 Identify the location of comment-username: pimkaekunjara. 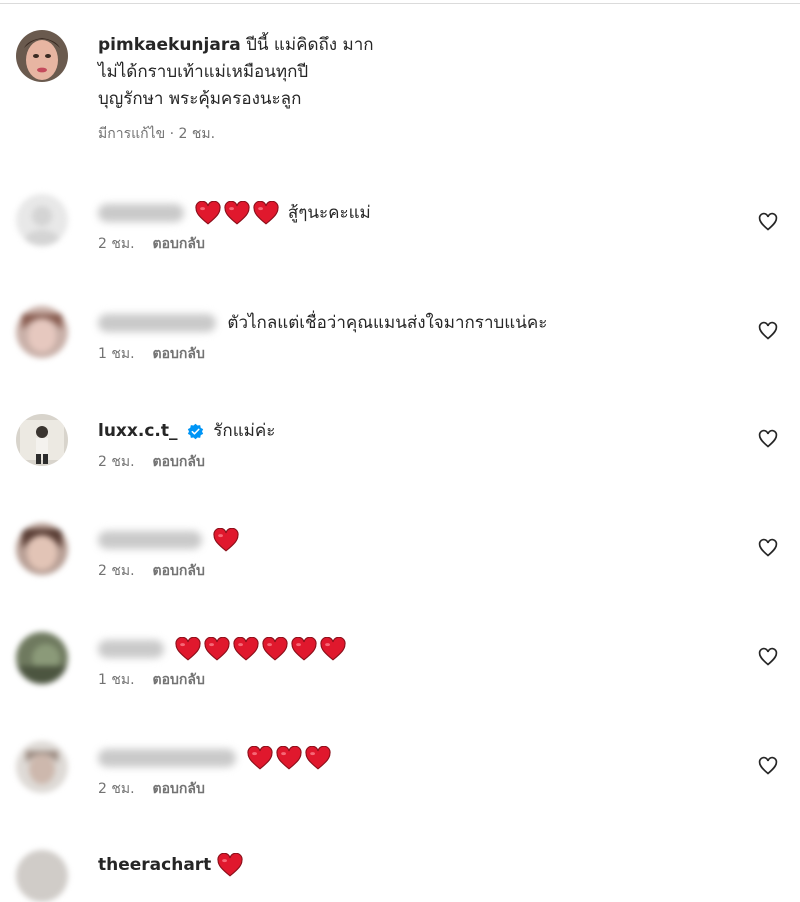
(169, 45).